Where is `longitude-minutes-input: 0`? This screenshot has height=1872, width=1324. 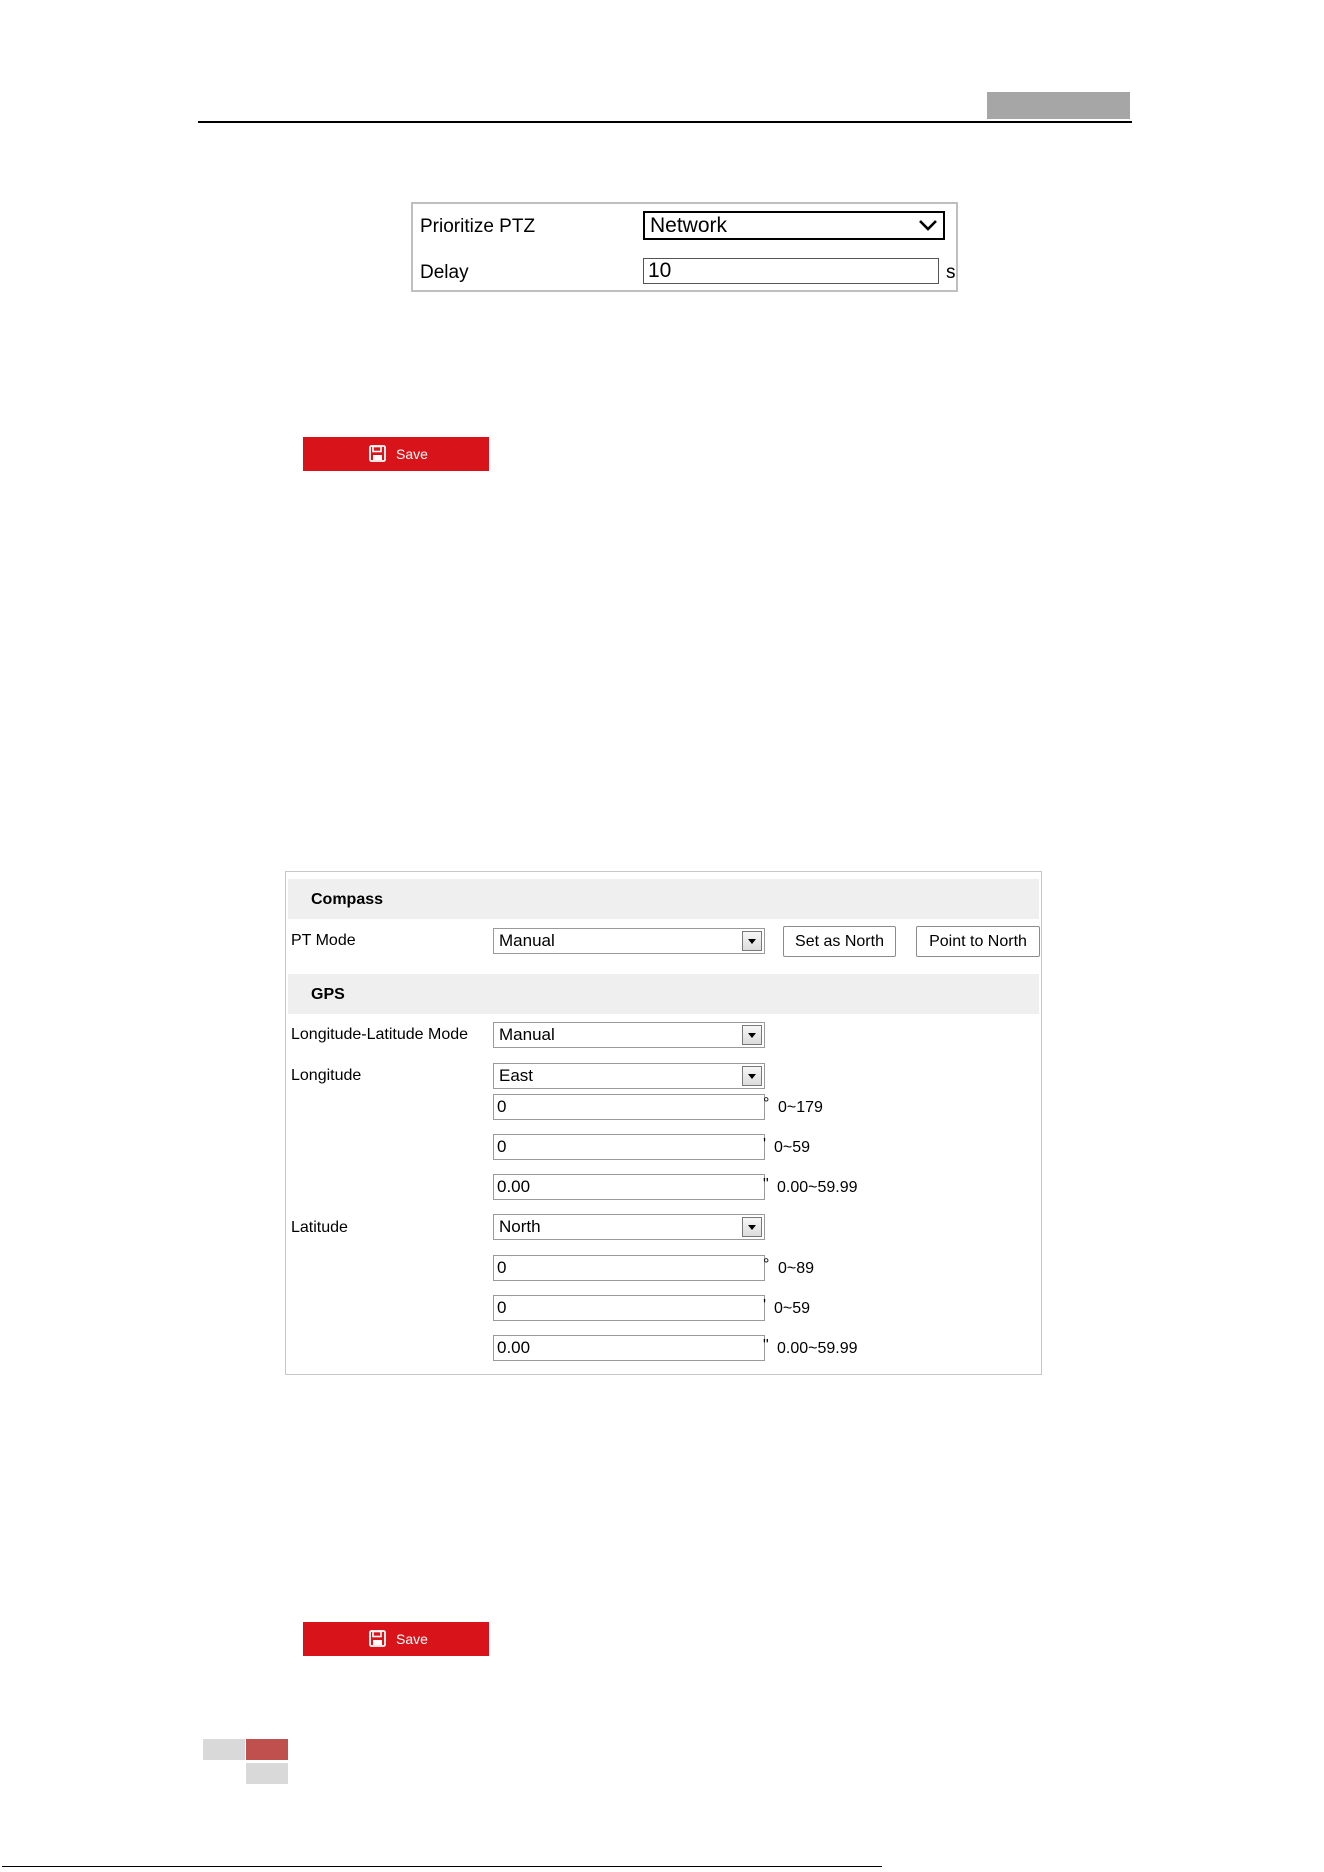 longitude-minutes-input: 0 is located at coordinates (629, 1147).